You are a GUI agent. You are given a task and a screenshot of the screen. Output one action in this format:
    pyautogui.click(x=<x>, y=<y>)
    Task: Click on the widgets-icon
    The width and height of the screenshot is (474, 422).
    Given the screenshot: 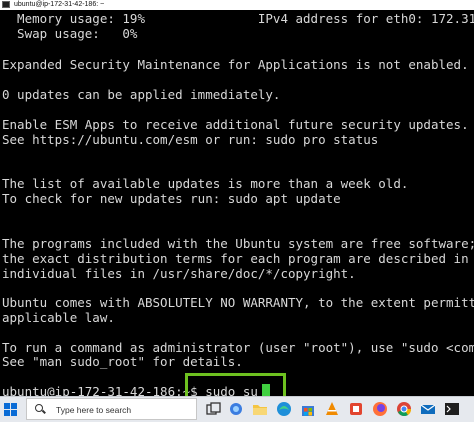 What is the action you would take?
    pyautogui.click(x=236, y=409)
    